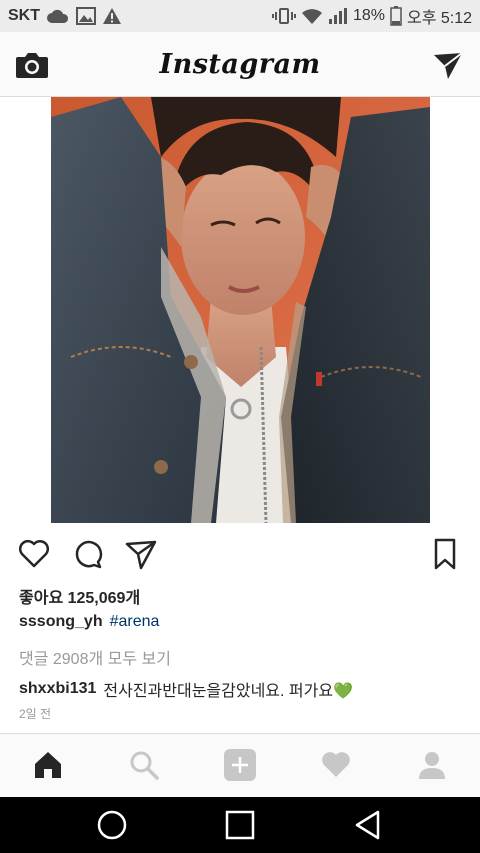 The image size is (480, 853). What do you see at coordinates (61, 622) in the screenshot?
I see `caption-username: sssong_yh` at bounding box center [61, 622].